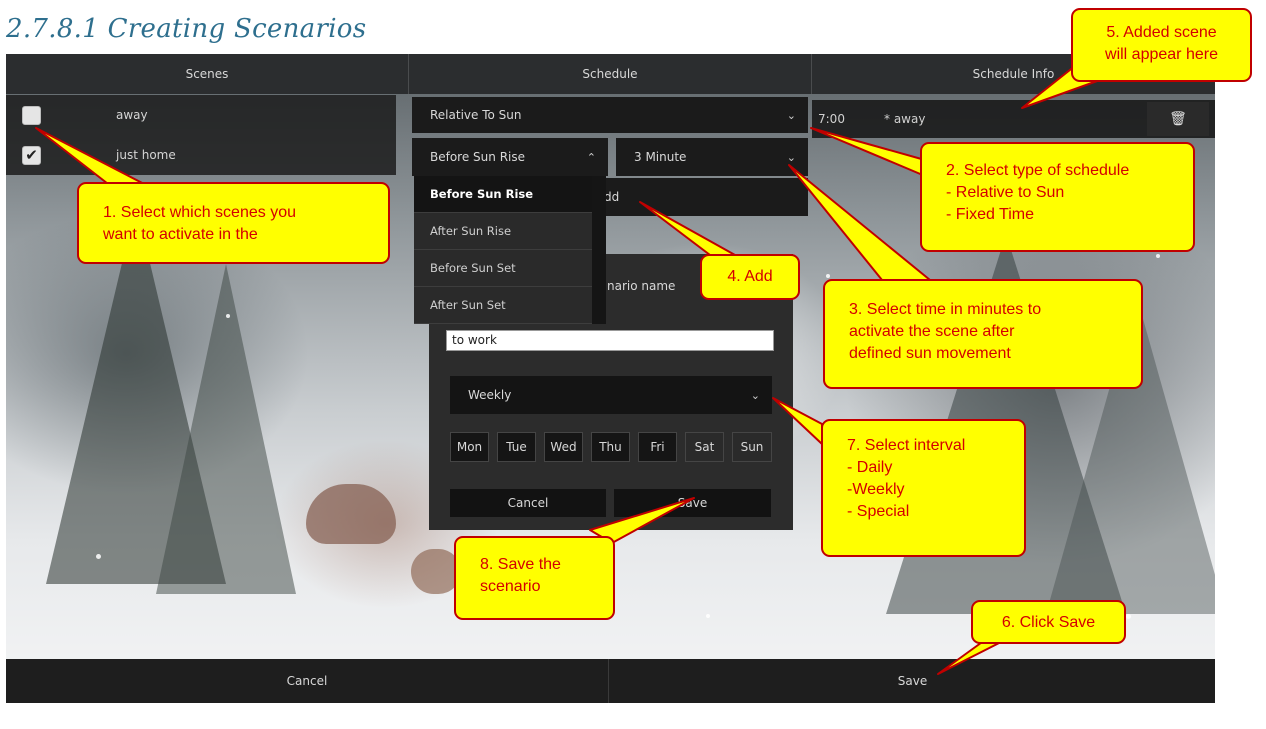  I want to click on dialog-save-button: Save, so click(692, 503).